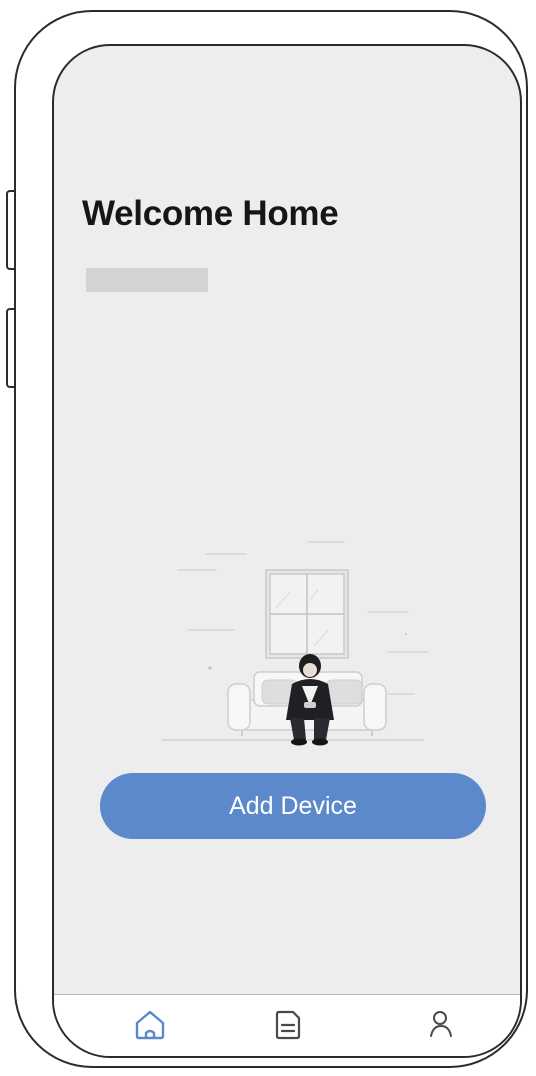 This screenshot has width=536, height=1076. I want to click on bottom-tab-bar, so click(287, 1025).